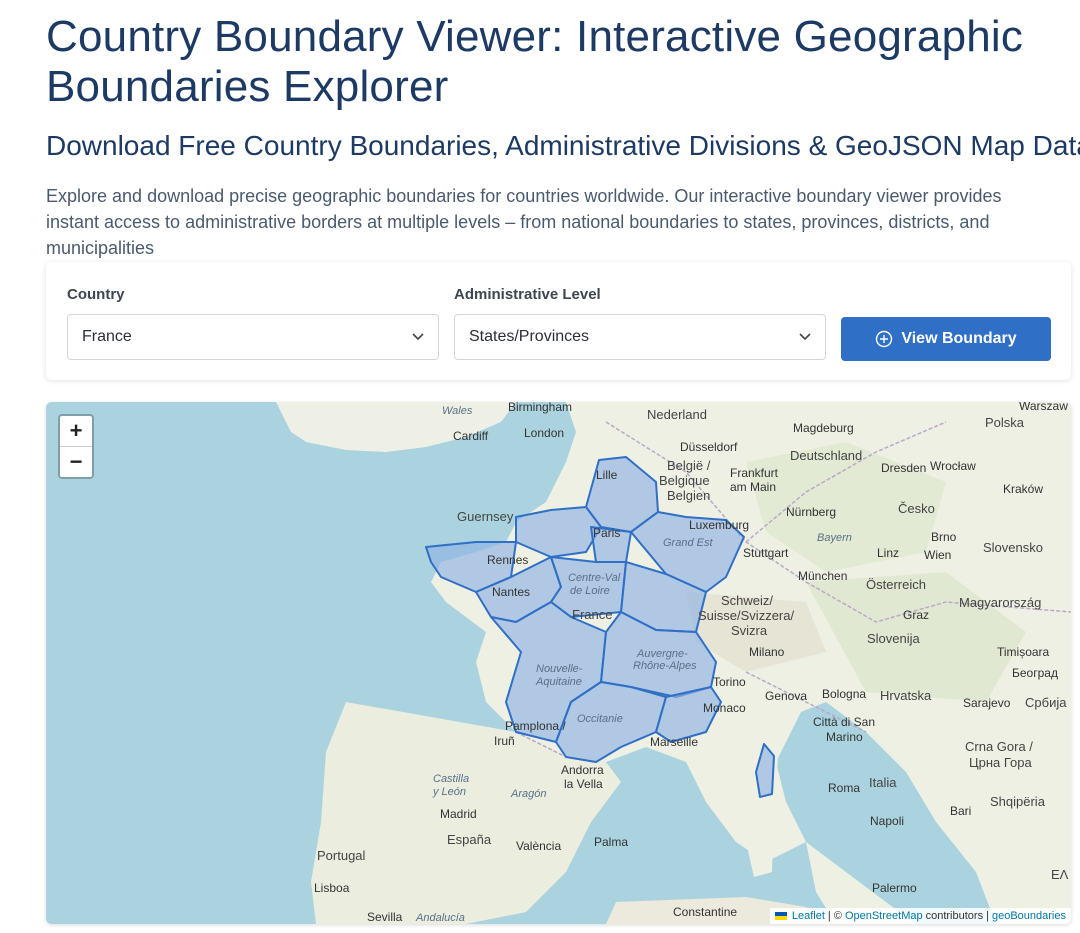  Describe the element at coordinates (1023, 652) in the screenshot. I see `map-label-timisoara: Timișoara` at that location.